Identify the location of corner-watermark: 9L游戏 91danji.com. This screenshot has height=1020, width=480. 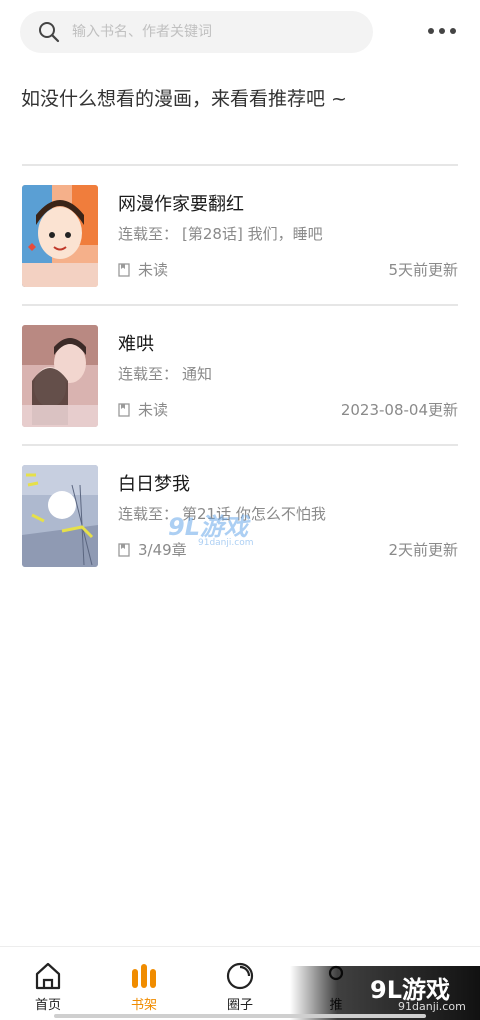
(385, 993).